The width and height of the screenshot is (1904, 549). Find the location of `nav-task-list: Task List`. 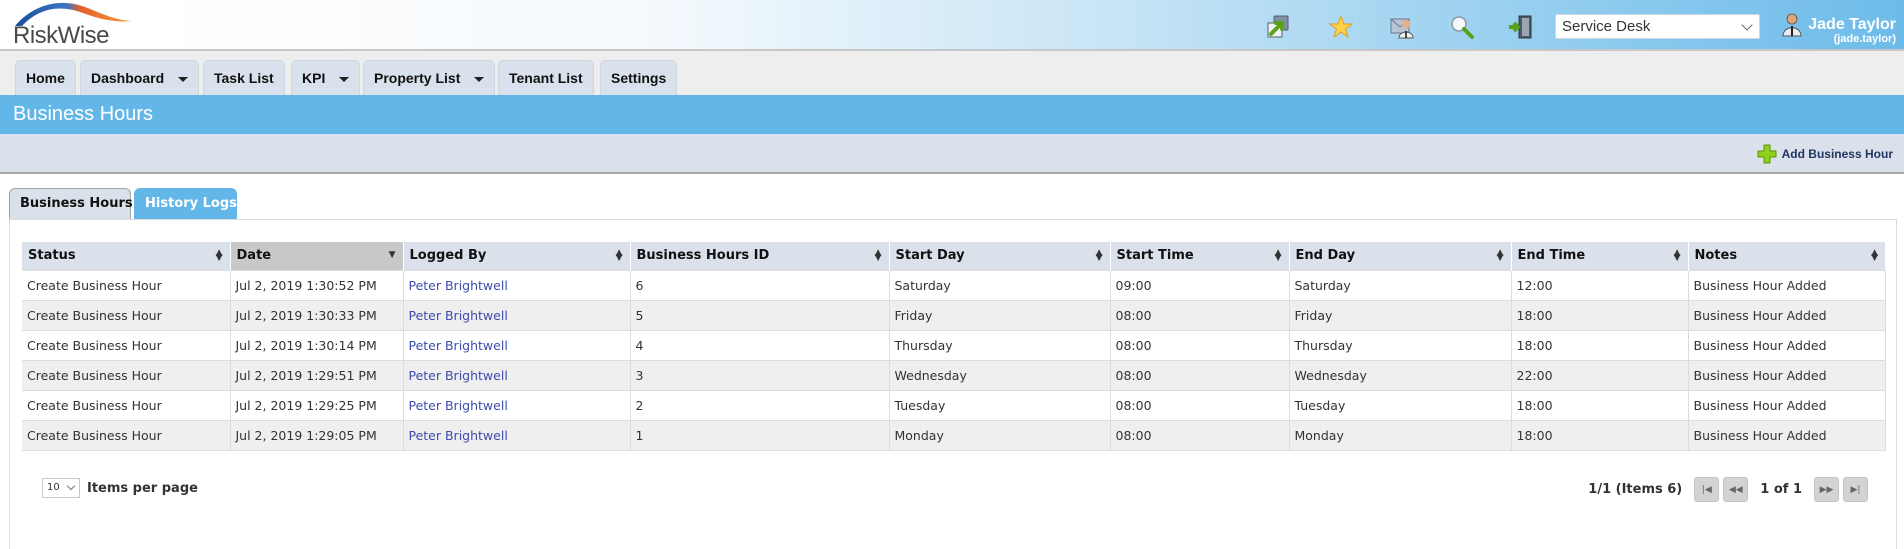

nav-task-list: Task List is located at coordinates (244, 77).